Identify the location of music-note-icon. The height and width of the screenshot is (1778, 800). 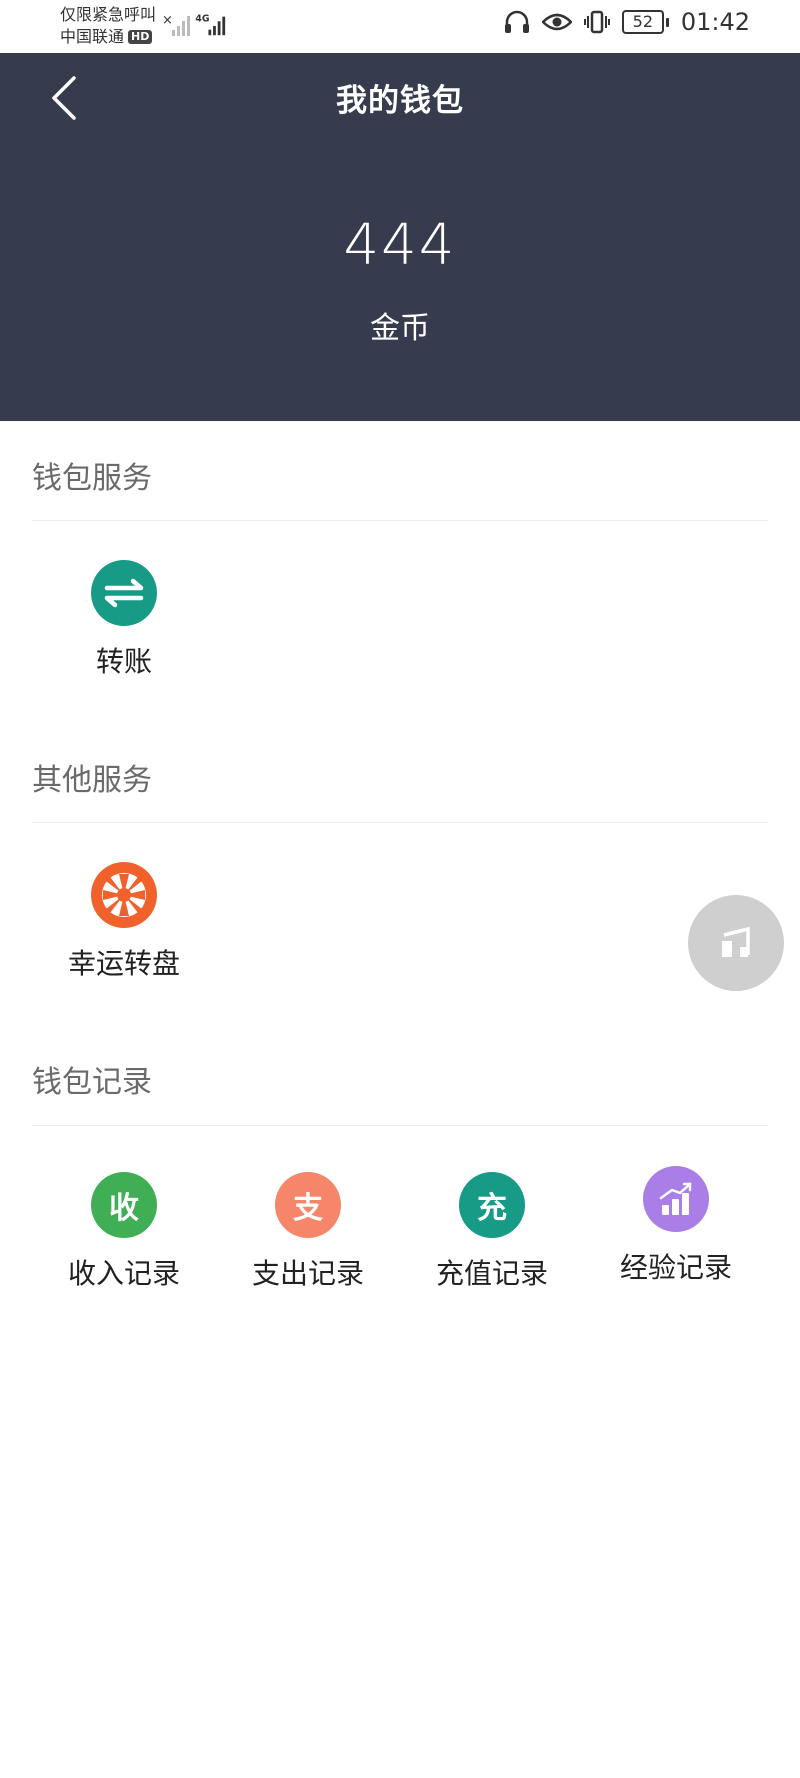
(736, 941).